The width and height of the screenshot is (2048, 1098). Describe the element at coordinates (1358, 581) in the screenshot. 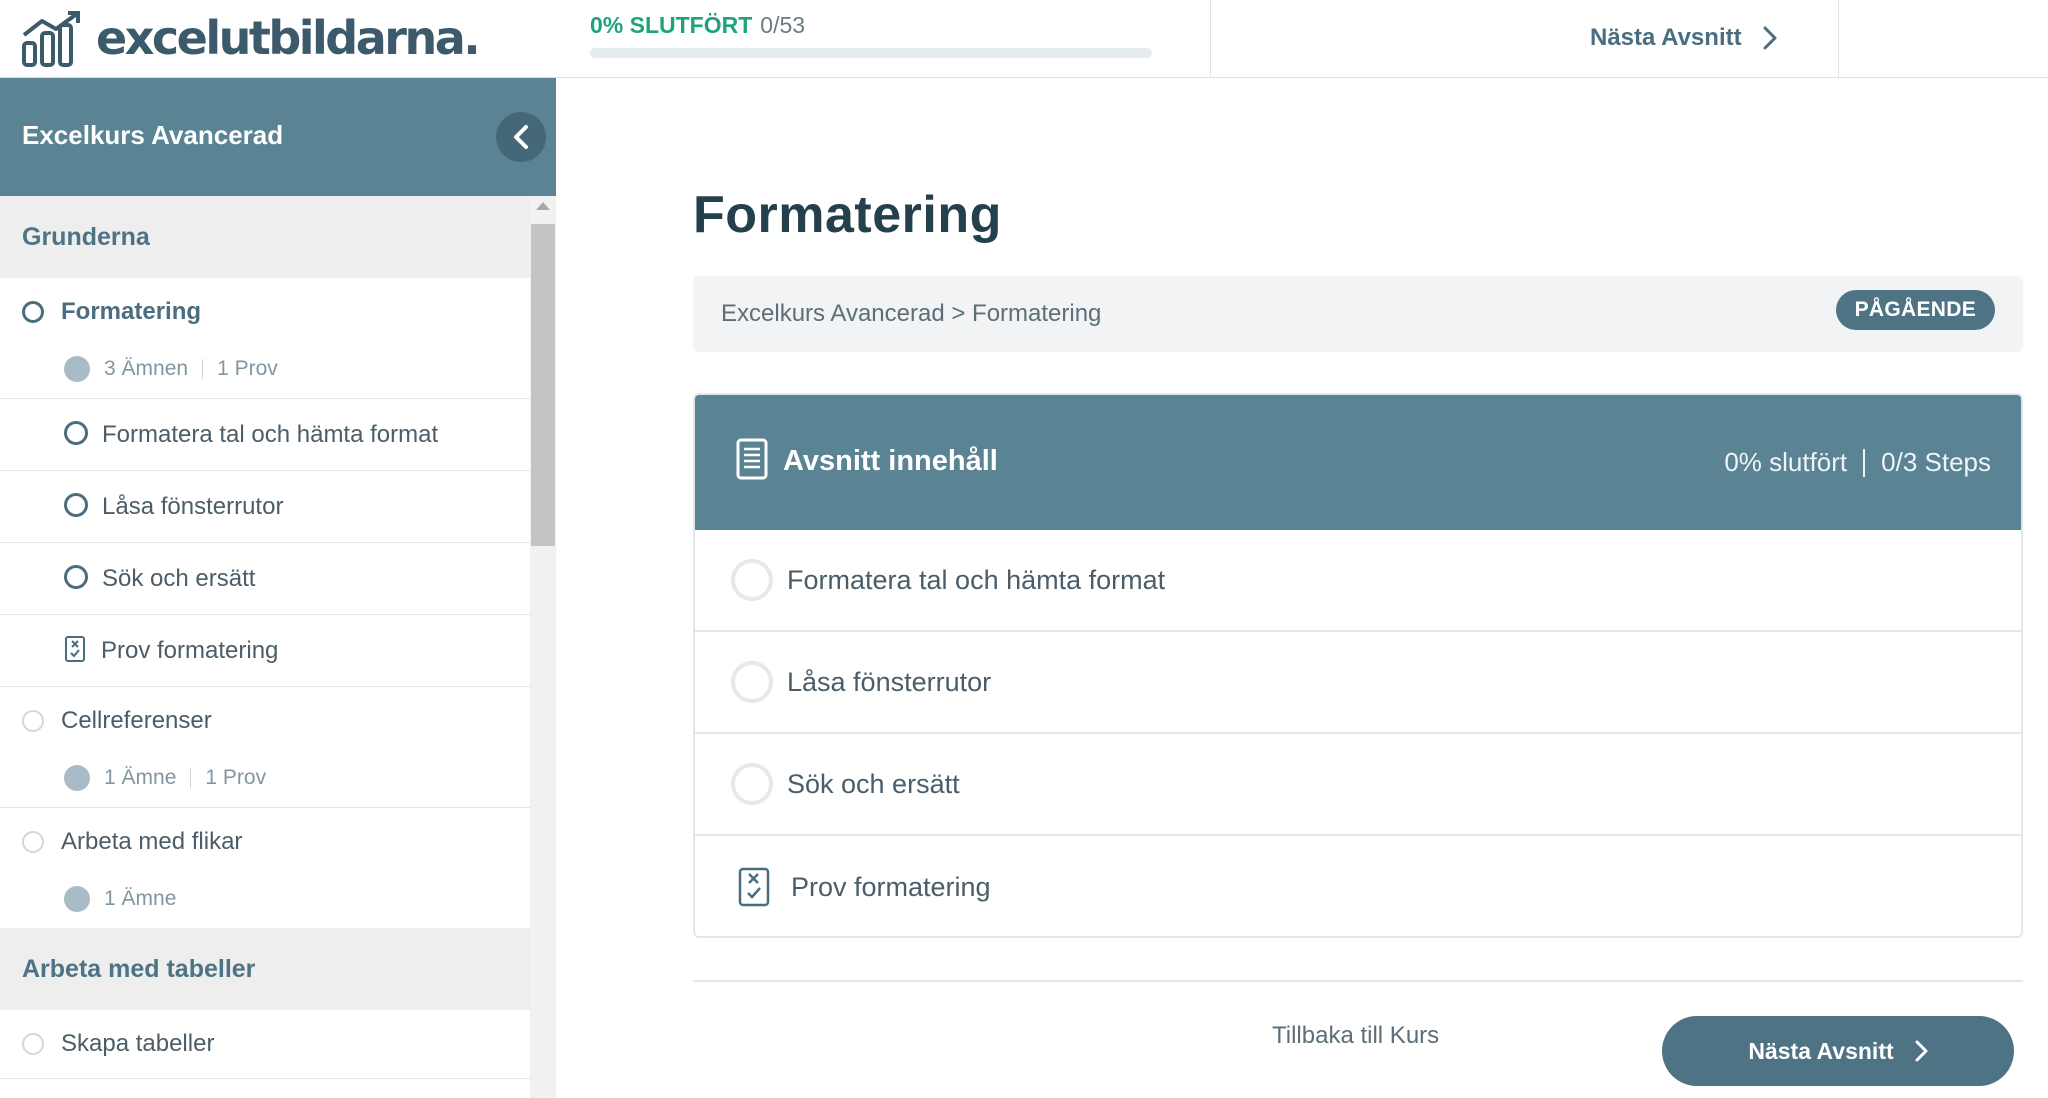

I see `content-topic-row: Formatera tal och hämta format` at that location.